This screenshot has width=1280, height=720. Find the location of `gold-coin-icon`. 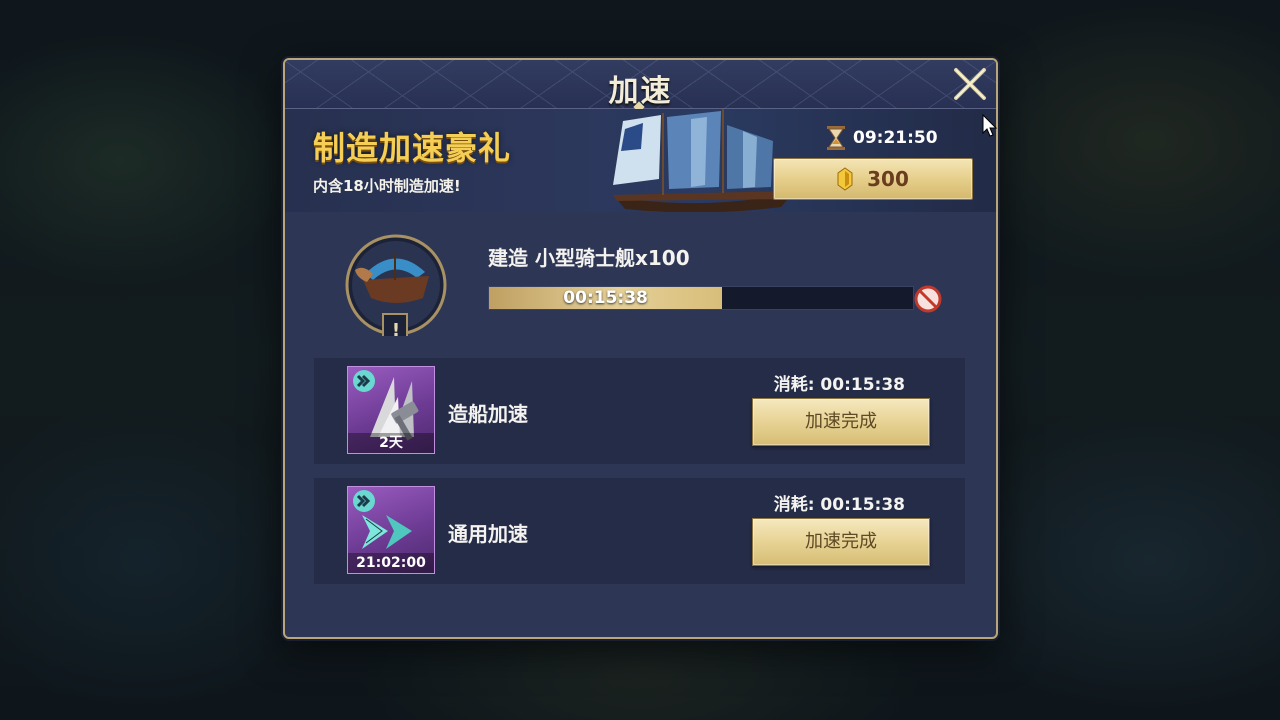

gold-coin-icon is located at coordinates (845, 179).